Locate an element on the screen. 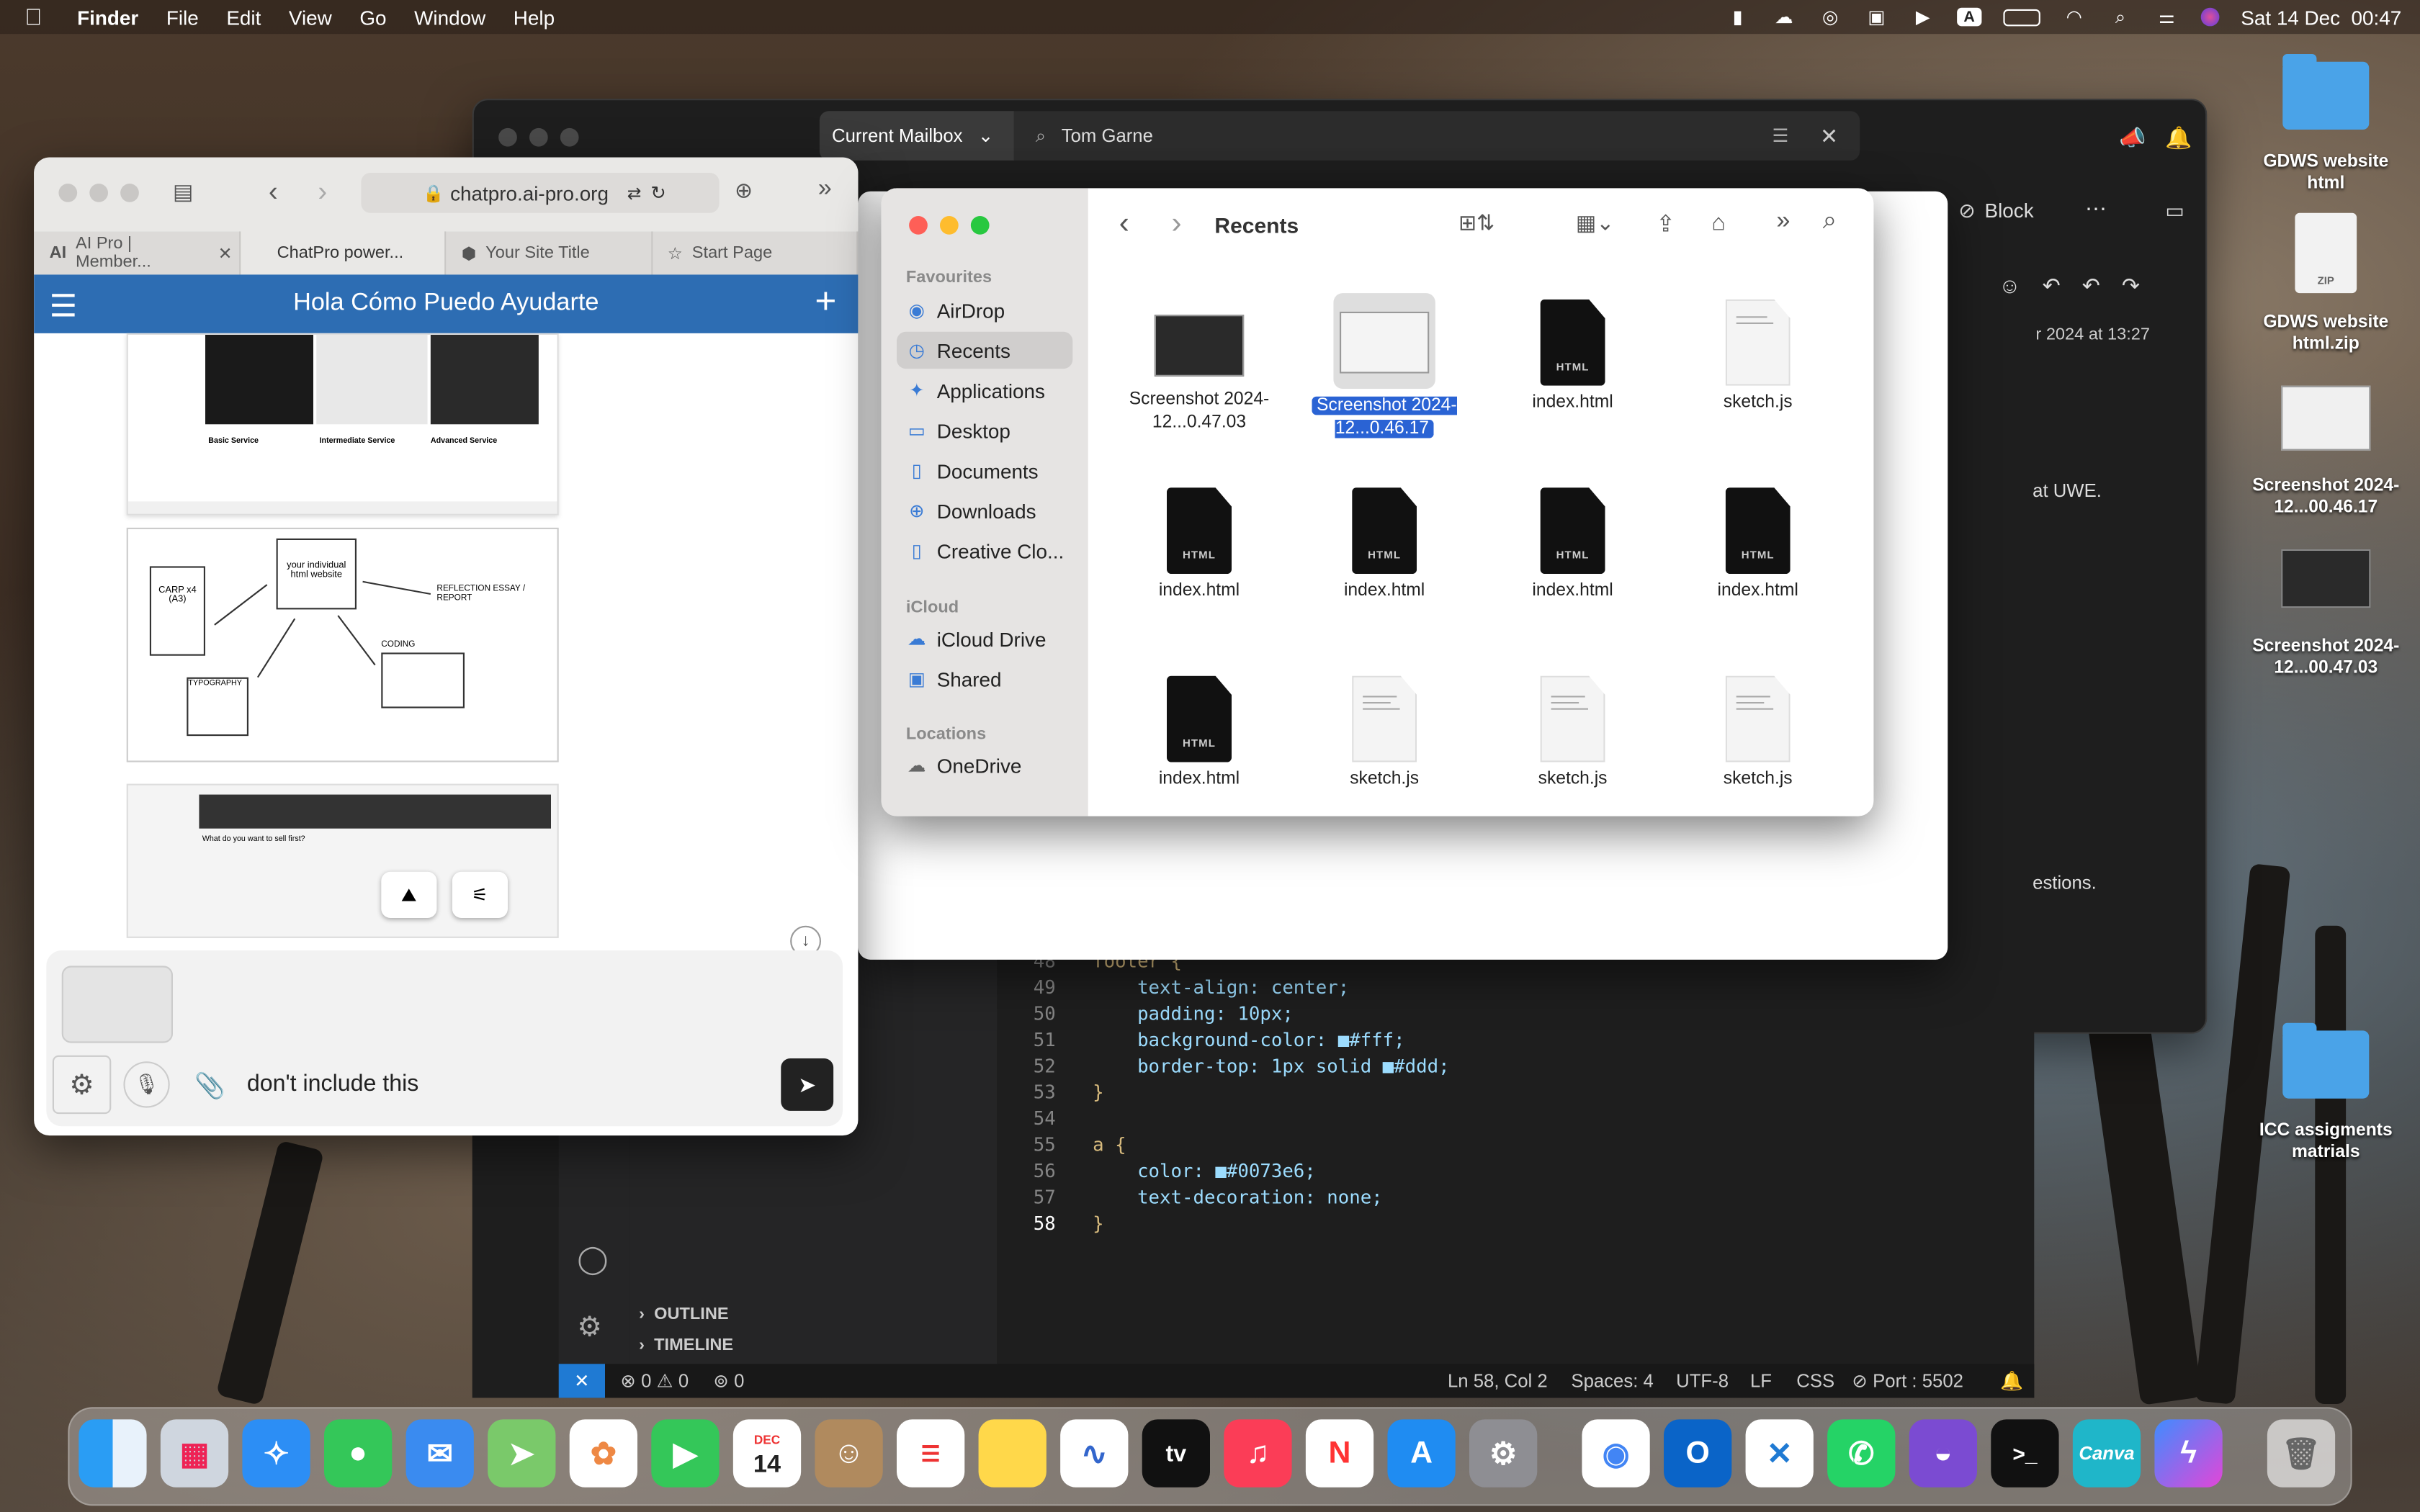  plus-icon: + is located at coordinates (826, 302).